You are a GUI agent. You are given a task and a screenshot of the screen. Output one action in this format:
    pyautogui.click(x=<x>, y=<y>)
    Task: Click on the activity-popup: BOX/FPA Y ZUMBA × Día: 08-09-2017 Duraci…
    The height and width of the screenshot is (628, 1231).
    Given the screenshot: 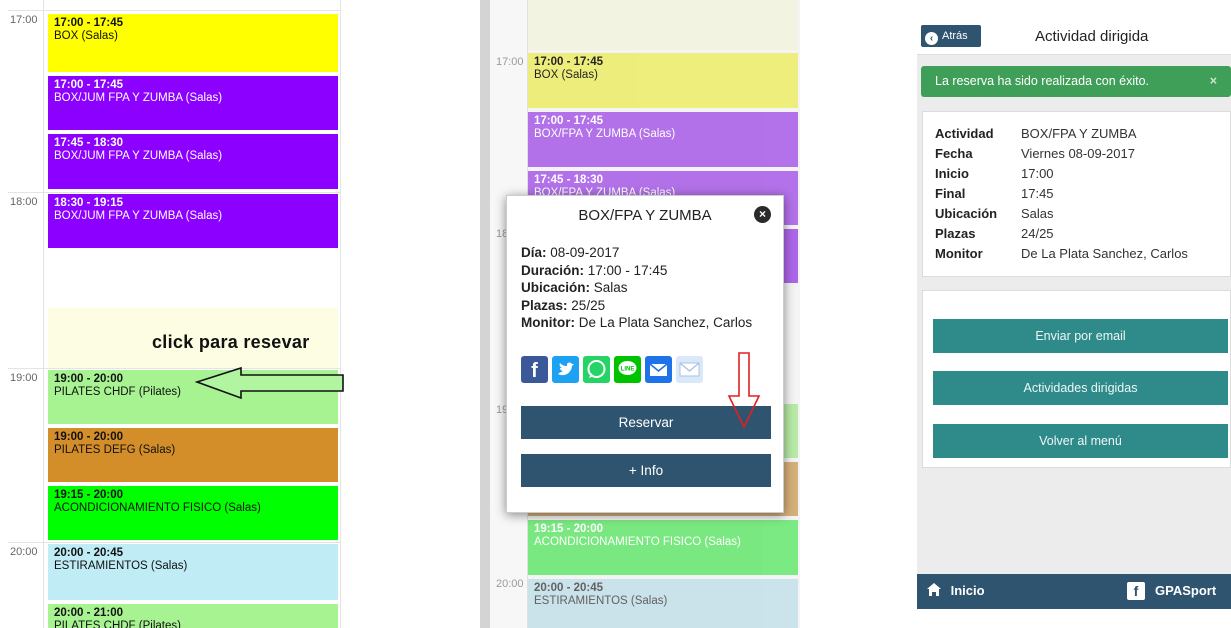 What is the action you would take?
    pyautogui.click(x=645, y=354)
    